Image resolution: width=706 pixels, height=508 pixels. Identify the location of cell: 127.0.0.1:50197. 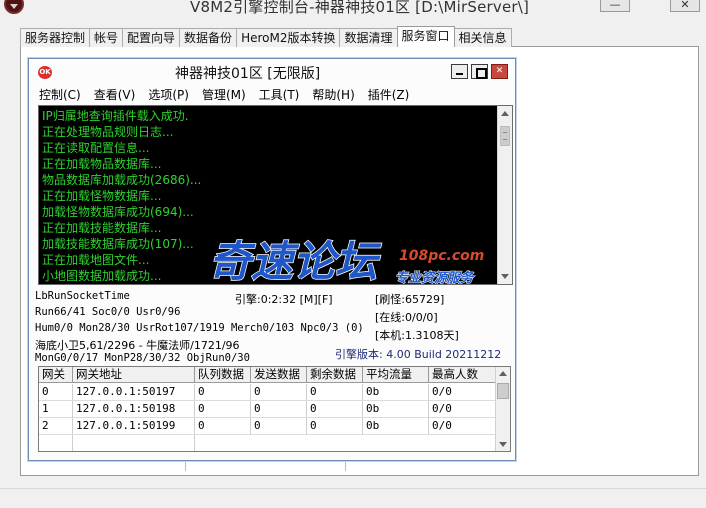
(134, 392).